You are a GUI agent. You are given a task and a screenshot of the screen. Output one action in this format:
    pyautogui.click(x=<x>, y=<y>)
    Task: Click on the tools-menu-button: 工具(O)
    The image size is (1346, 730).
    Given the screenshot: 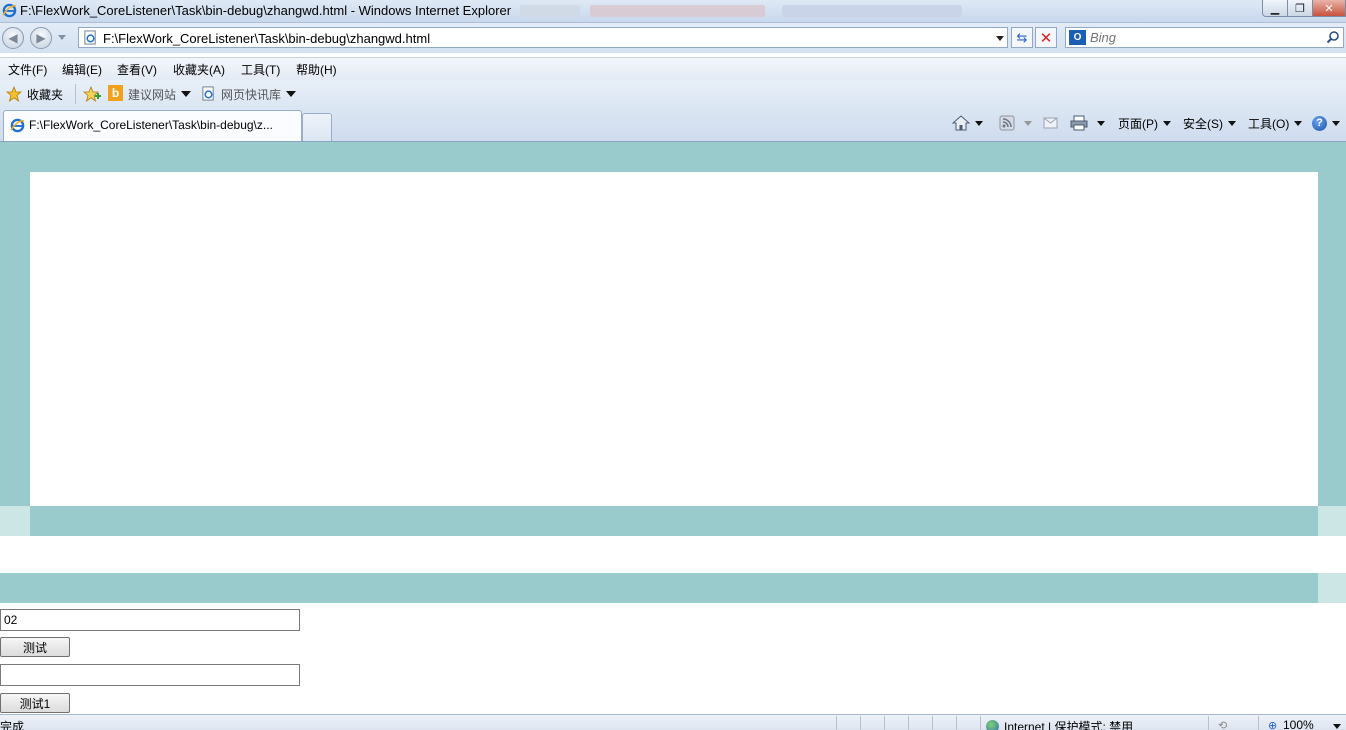 What is the action you would take?
    pyautogui.click(x=1275, y=123)
    